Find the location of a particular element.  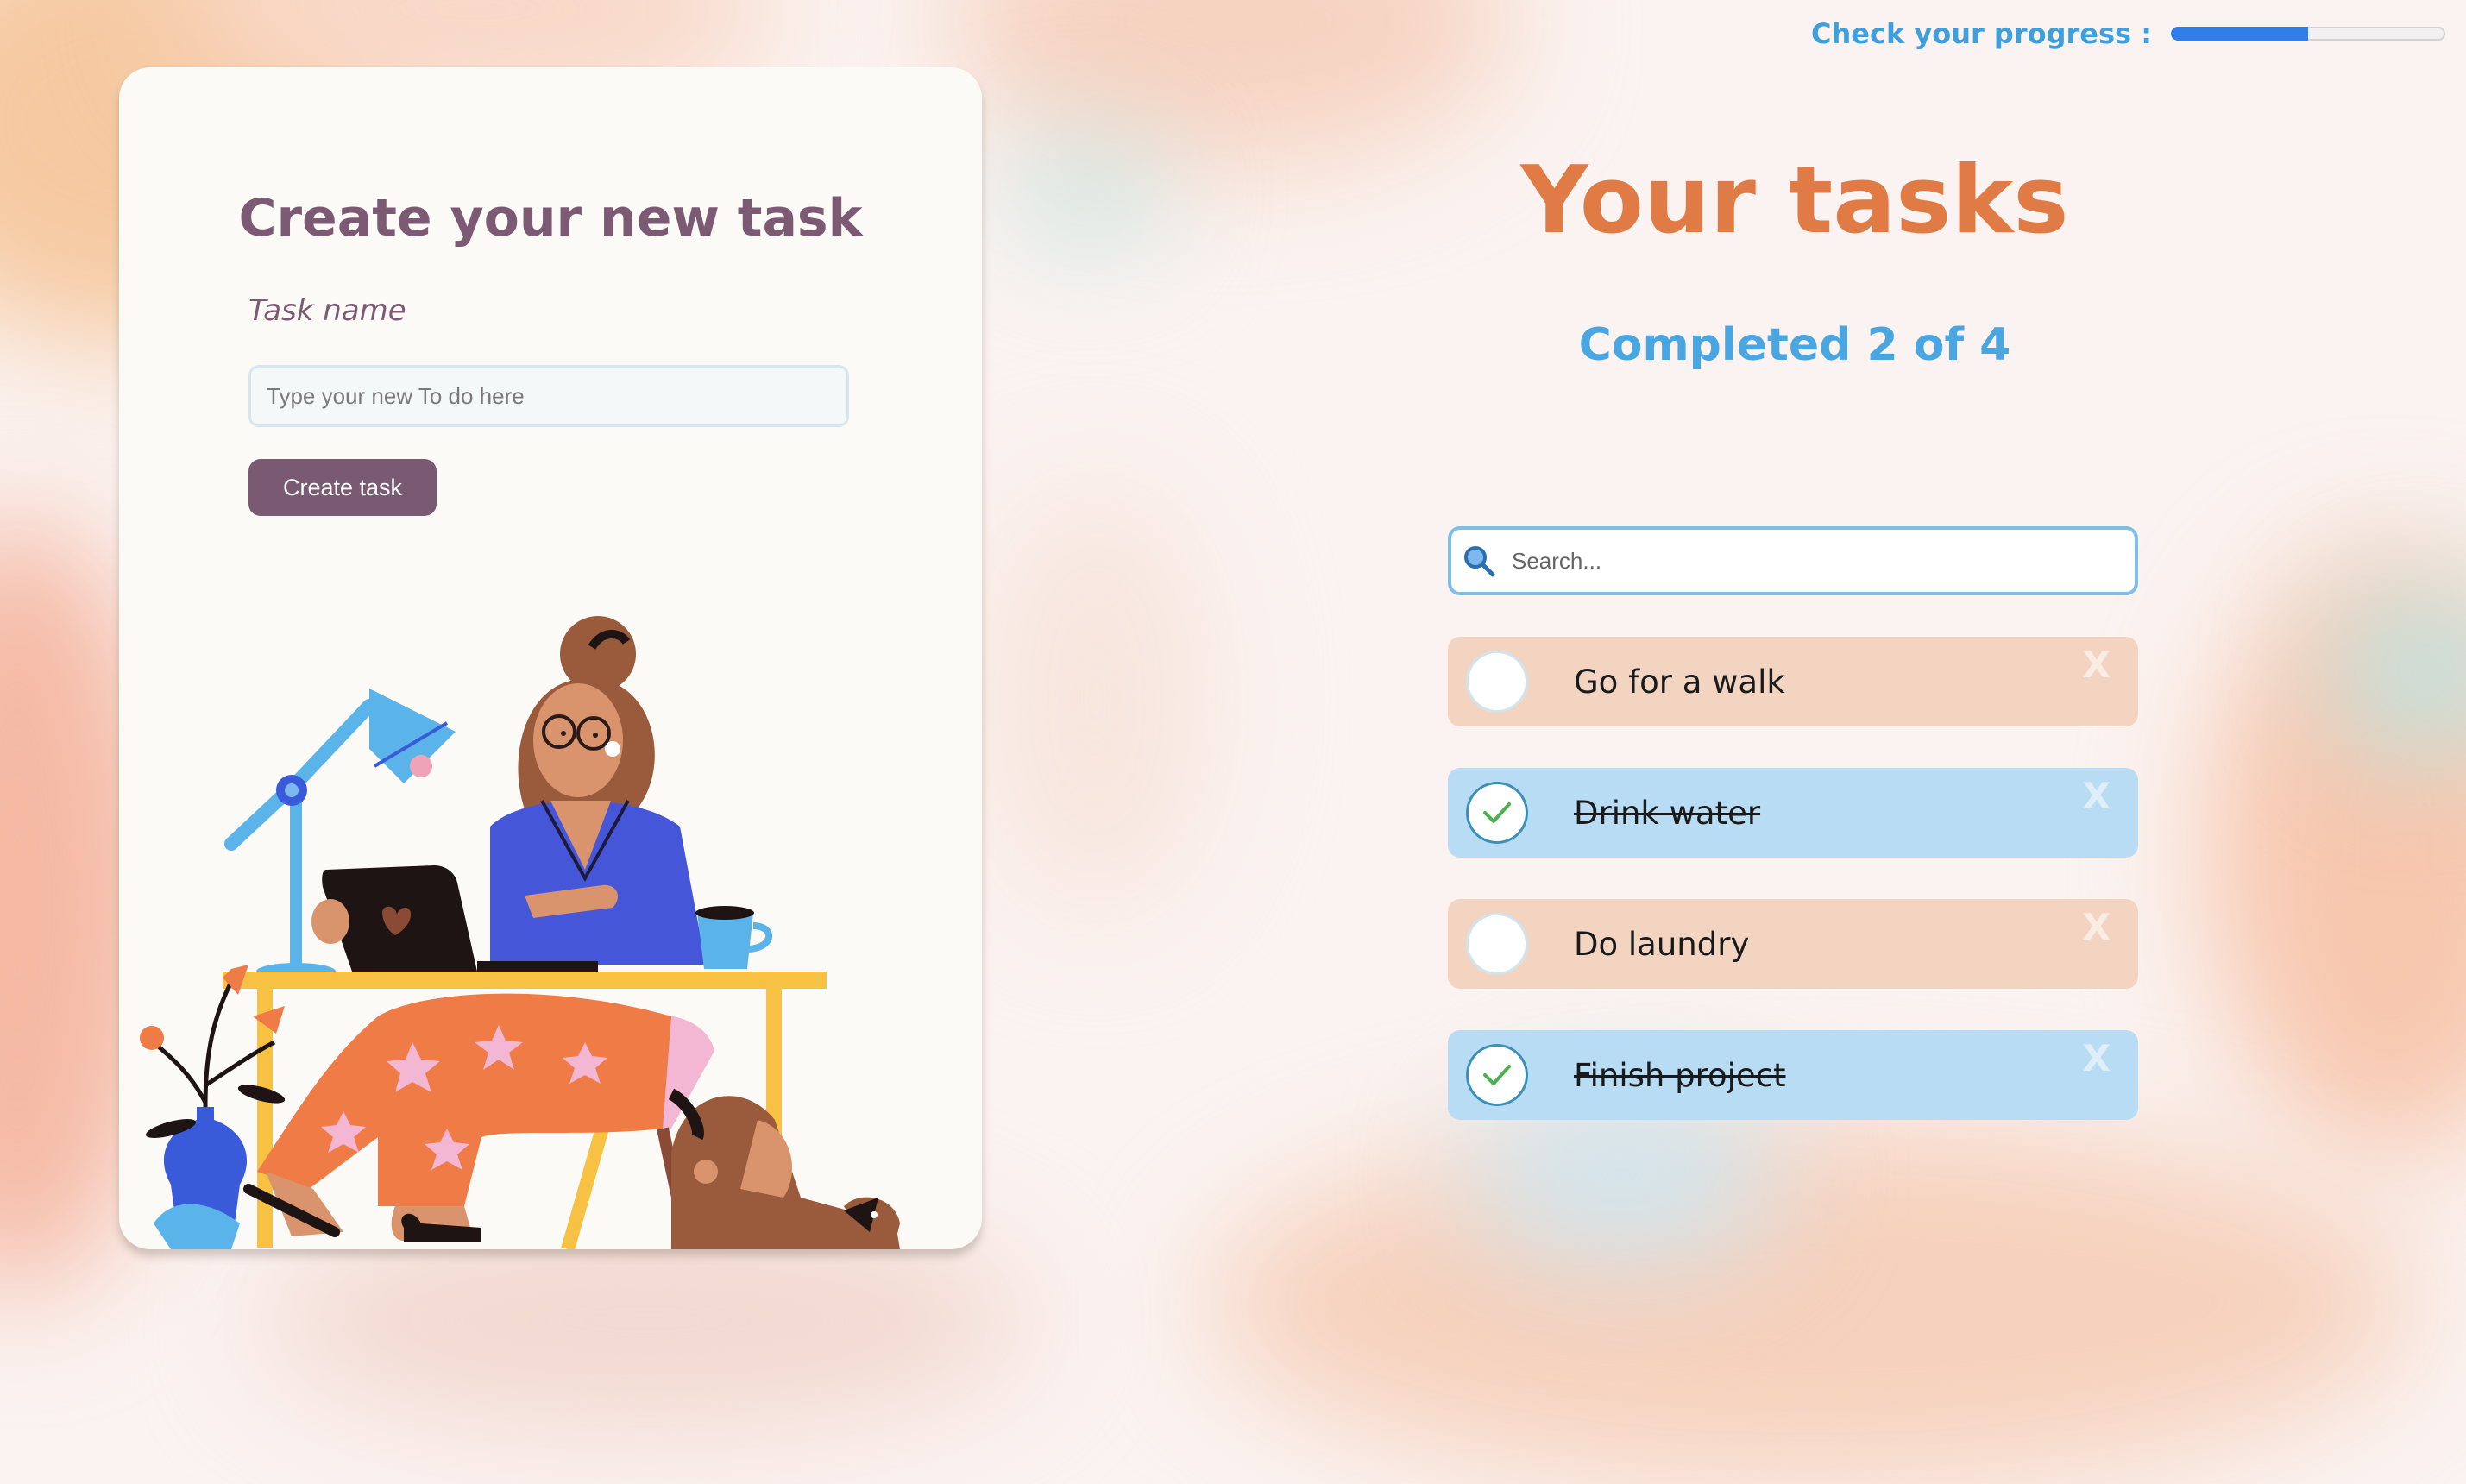

task-name-label: Task name is located at coordinates (327, 310).